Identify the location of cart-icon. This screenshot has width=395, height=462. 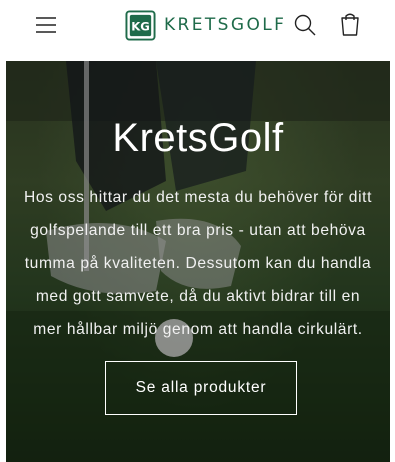
(350, 25).